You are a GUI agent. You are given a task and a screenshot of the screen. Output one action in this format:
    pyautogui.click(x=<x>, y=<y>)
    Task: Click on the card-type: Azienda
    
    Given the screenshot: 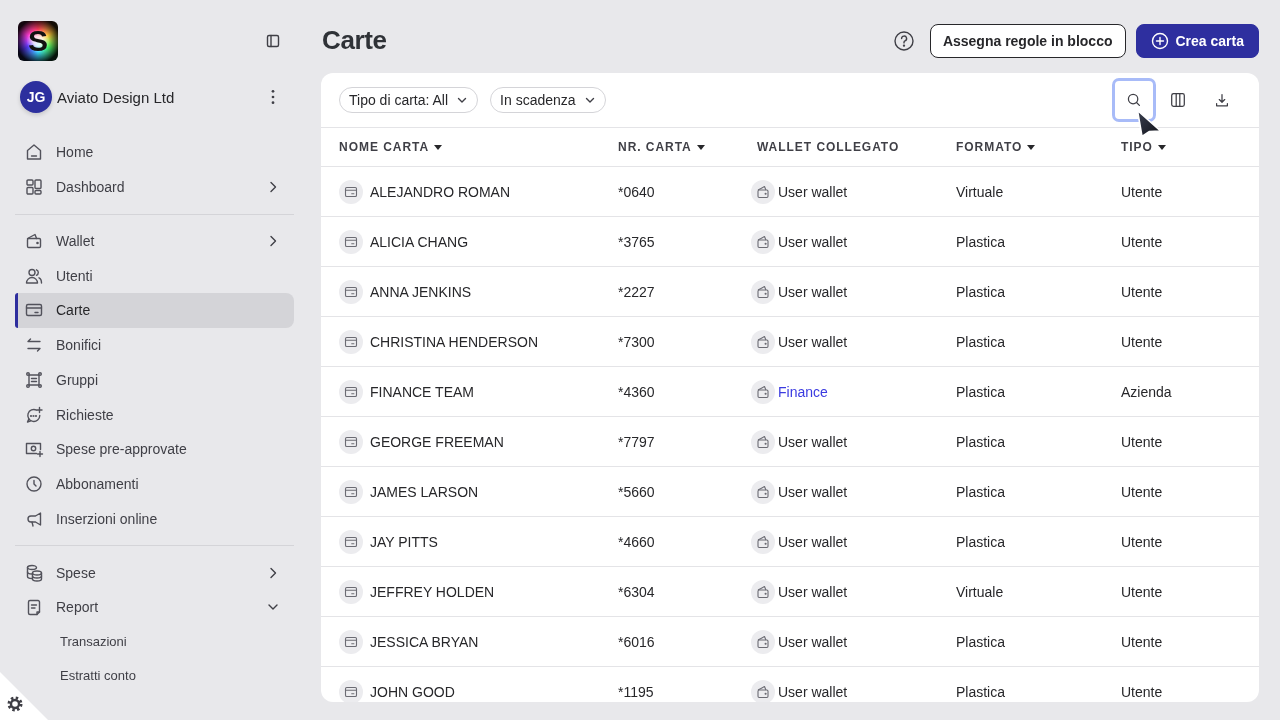 What is the action you would take?
    pyautogui.click(x=1146, y=391)
    